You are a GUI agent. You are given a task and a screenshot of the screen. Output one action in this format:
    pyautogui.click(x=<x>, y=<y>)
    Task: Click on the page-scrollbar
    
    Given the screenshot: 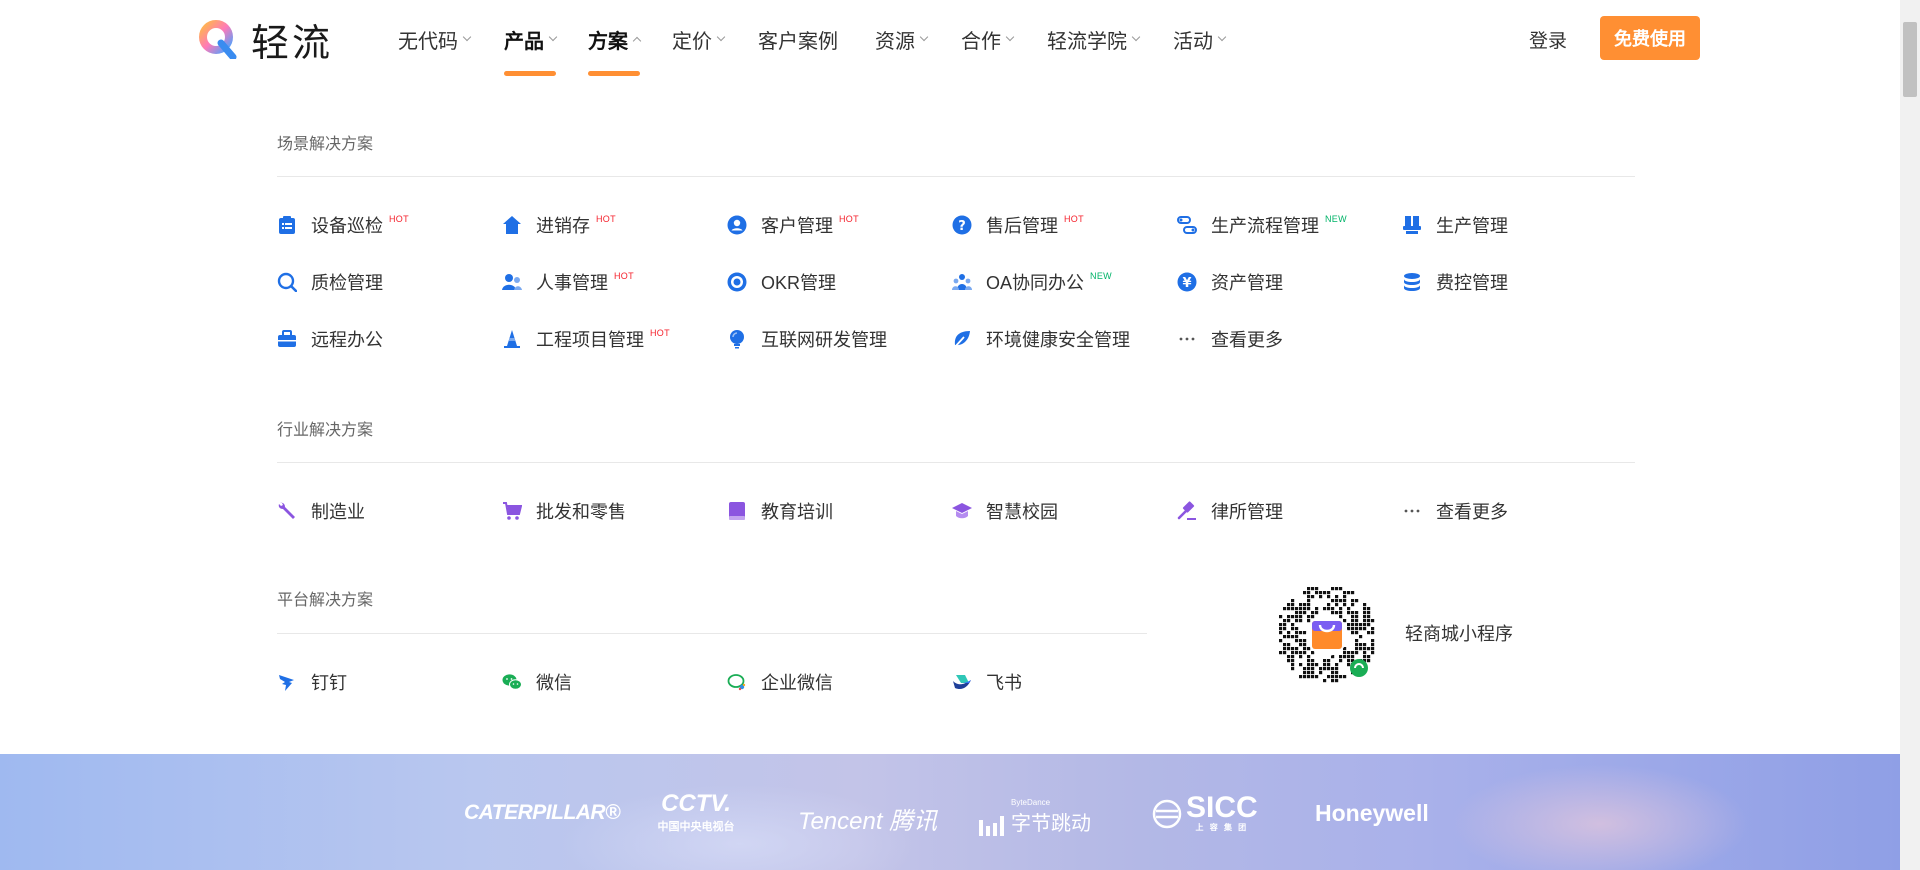 What is the action you would take?
    pyautogui.click(x=1910, y=435)
    